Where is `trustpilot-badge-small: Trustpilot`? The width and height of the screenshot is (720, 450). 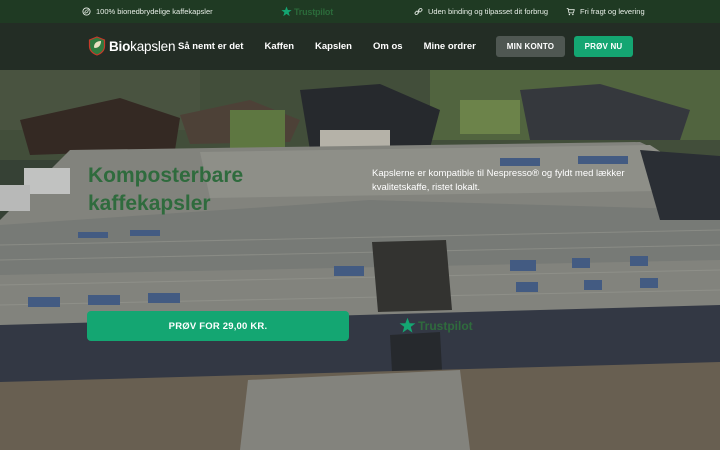 trustpilot-badge-small: Trustpilot is located at coordinates (307, 11).